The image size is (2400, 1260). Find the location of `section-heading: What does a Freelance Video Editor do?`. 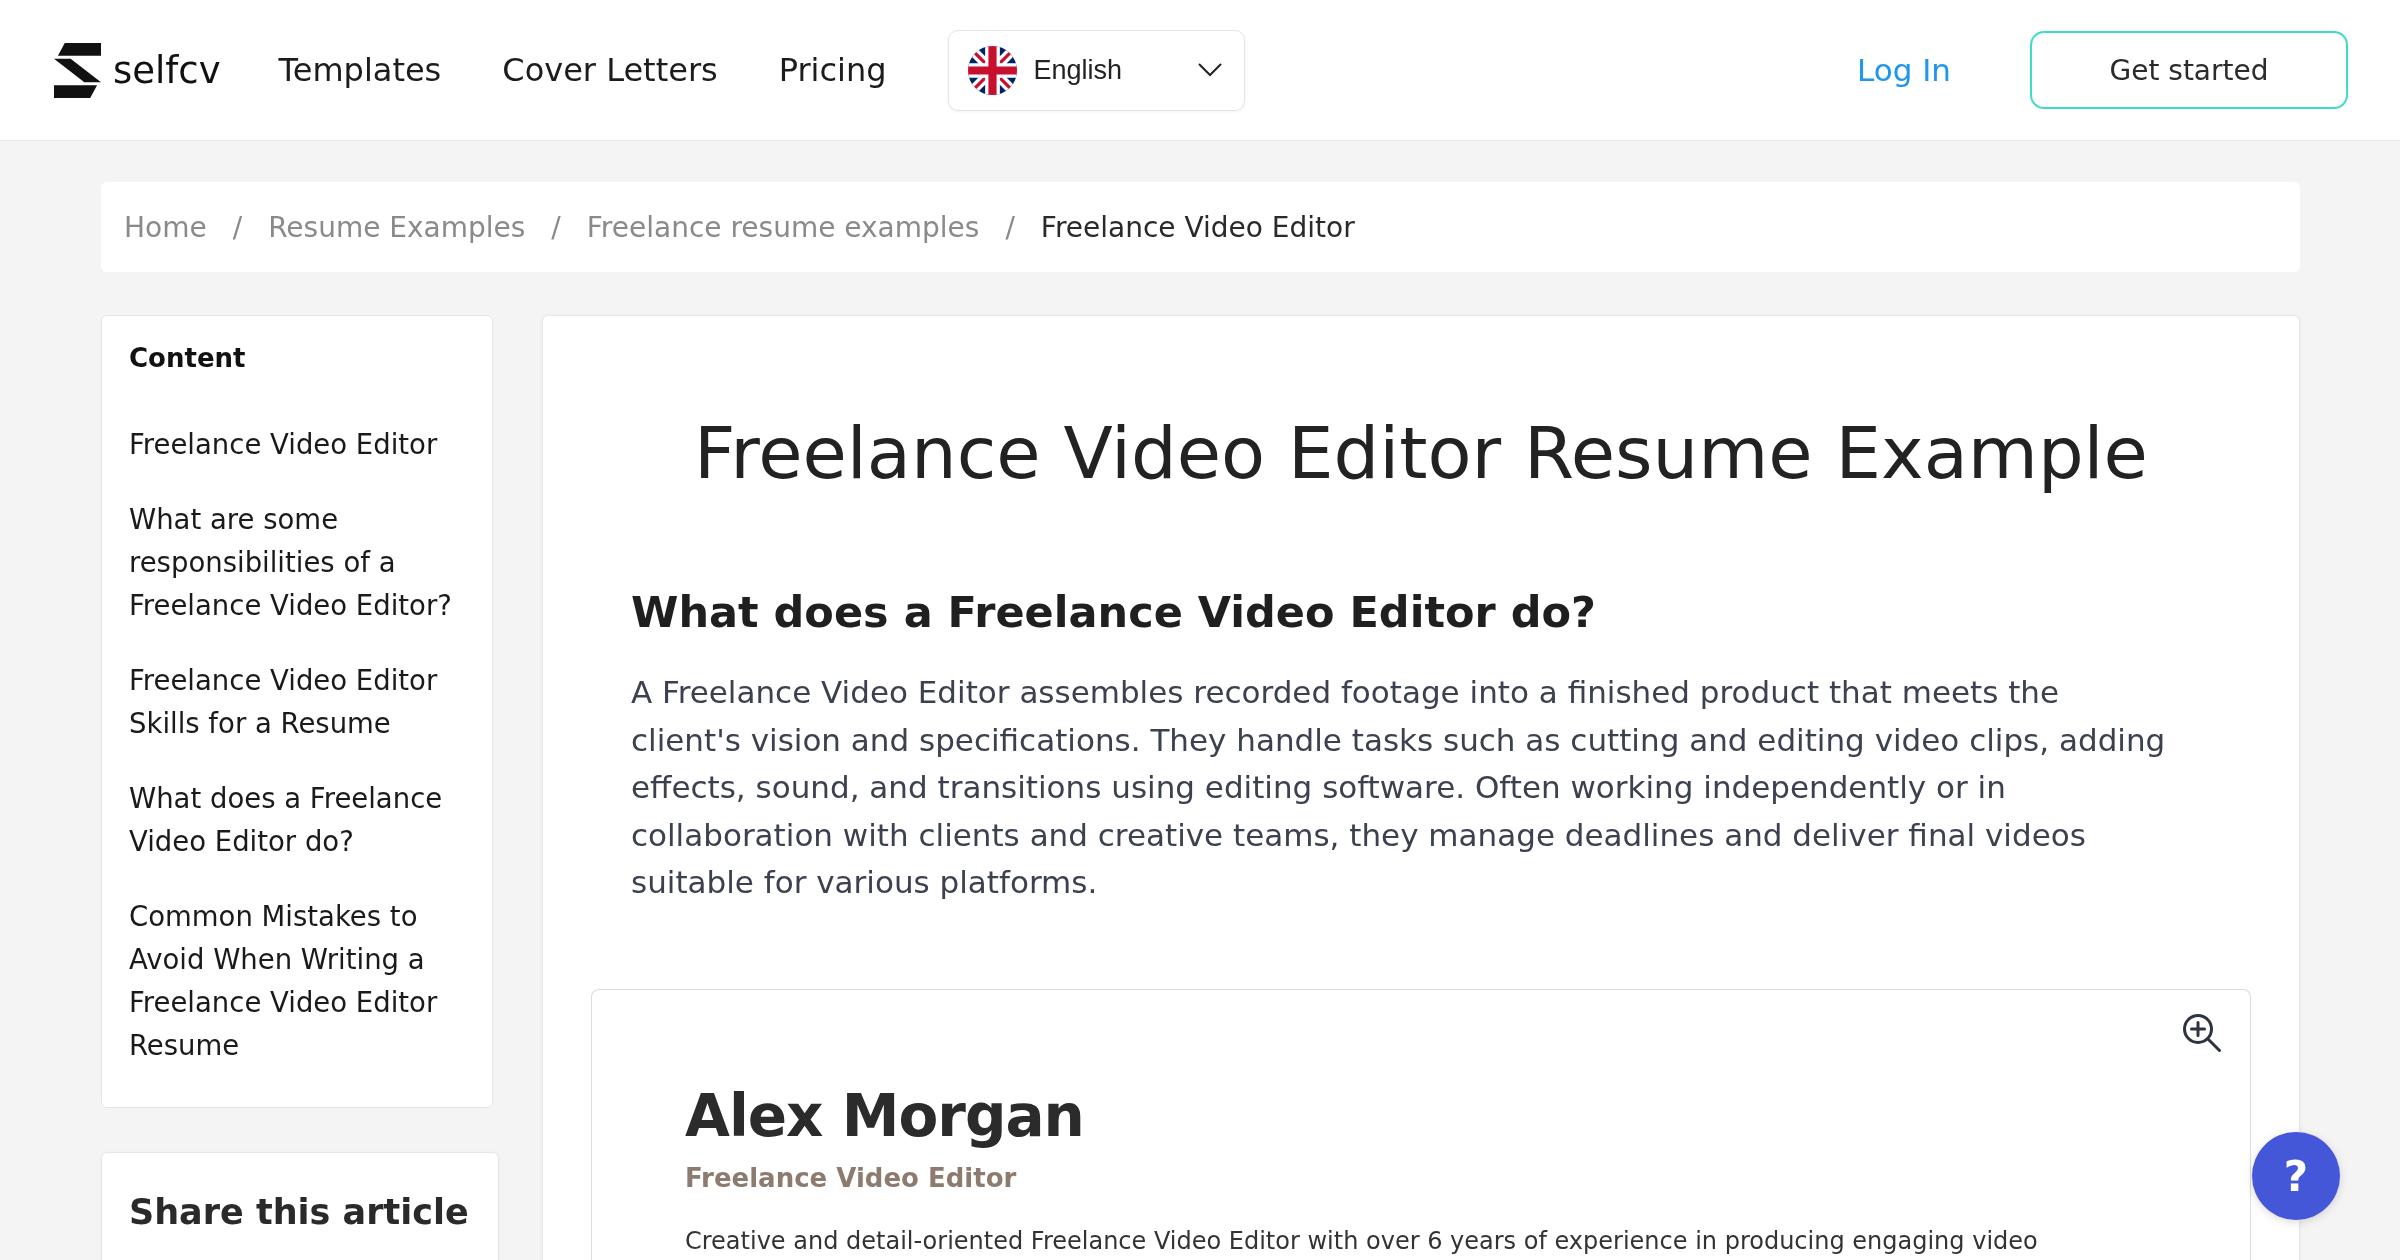

section-heading: What does a Freelance Video Editor do? is located at coordinates (1114, 612).